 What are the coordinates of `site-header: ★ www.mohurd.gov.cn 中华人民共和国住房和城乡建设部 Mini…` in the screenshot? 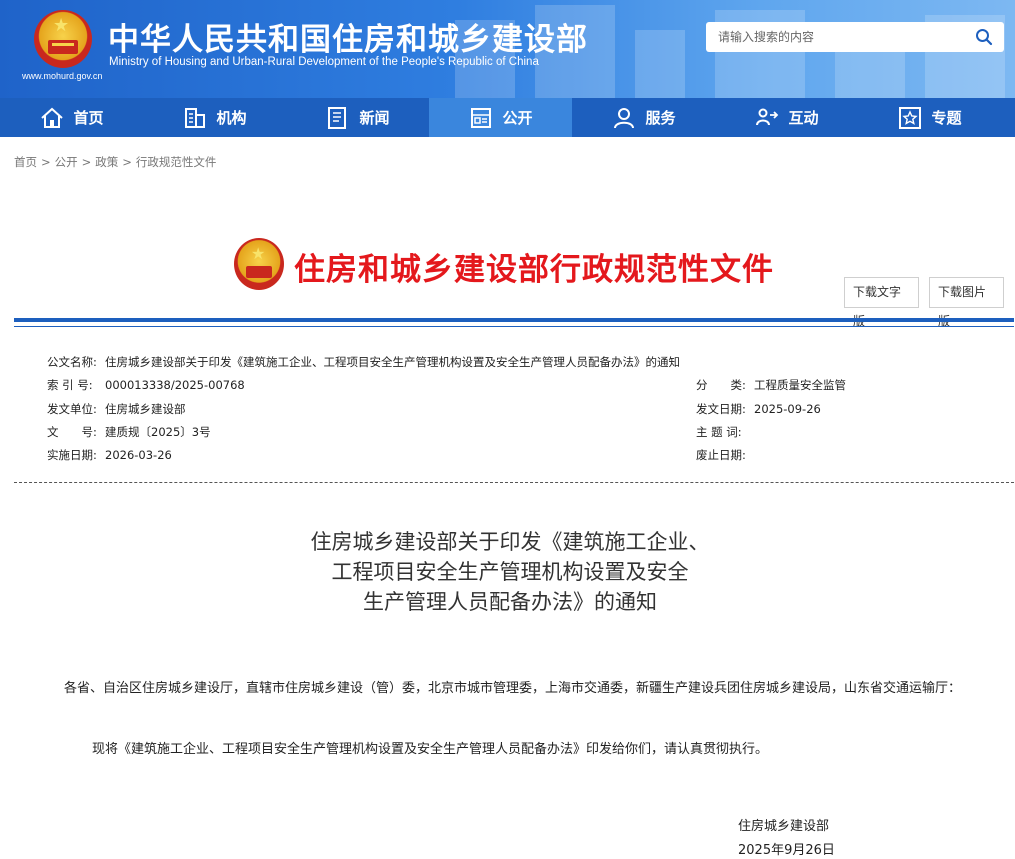 It's located at (507, 49).